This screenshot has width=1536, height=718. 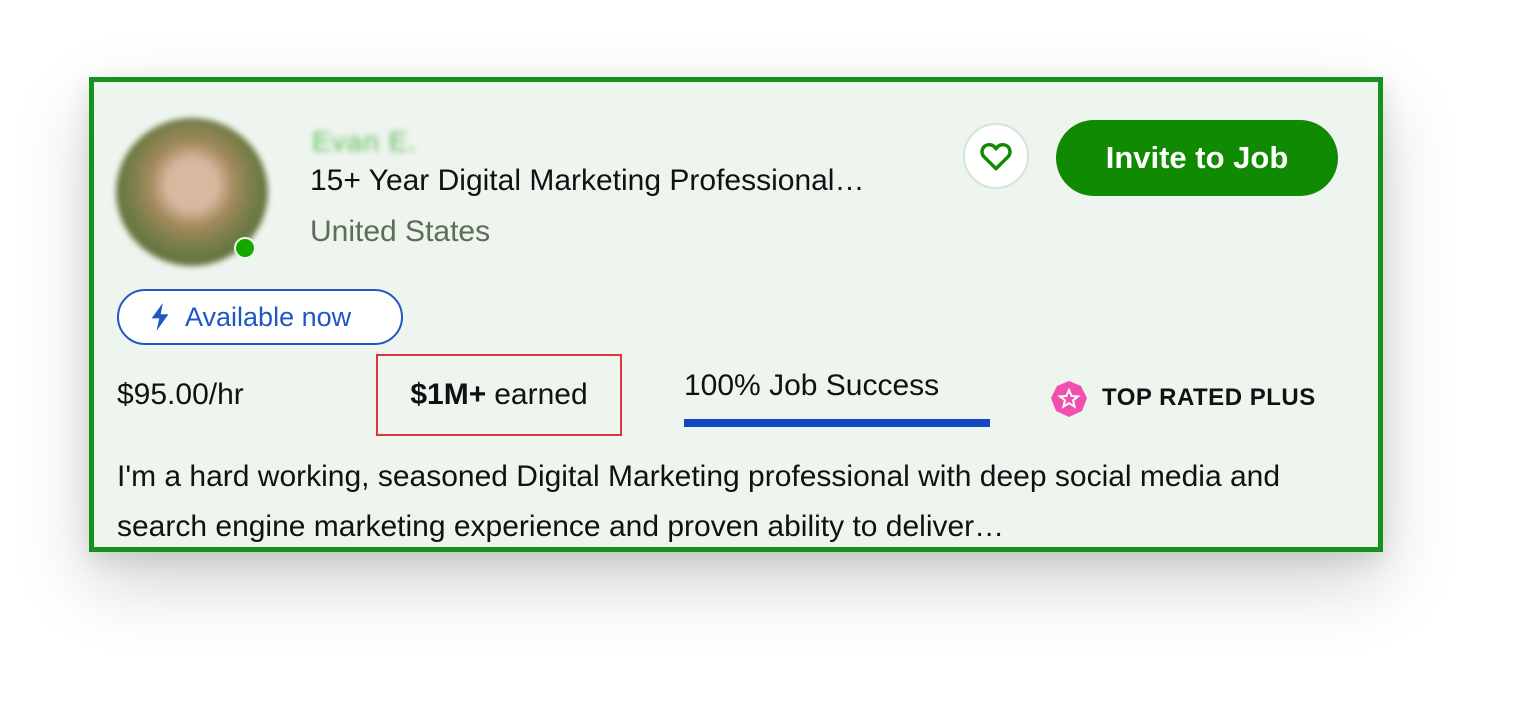 What do you see at coordinates (160, 317) in the screenshot?
I see `lightning-icon` at bounding box center [160, 317].